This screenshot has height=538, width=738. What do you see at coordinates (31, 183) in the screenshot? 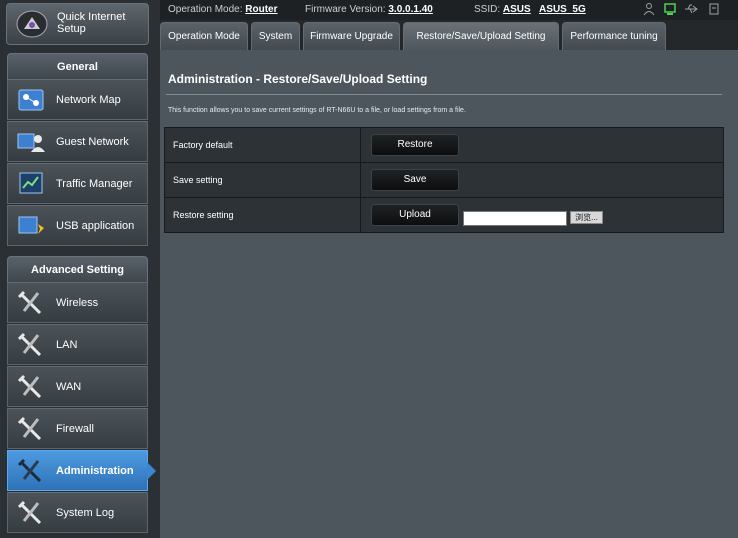
I see `traffic-manager-icon` at bounding box center [31, 183].